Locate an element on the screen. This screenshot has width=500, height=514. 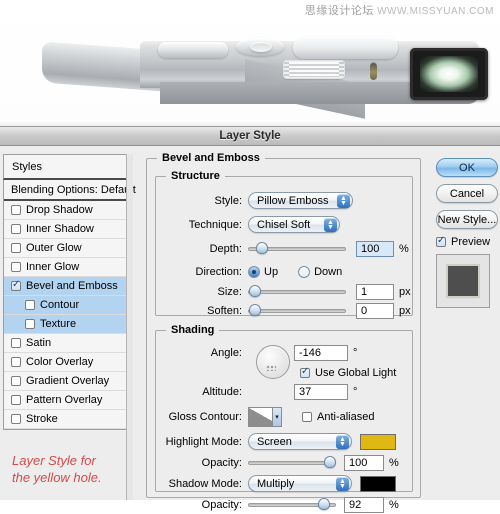
direction-up-radio is located at coordinates (254, 271).